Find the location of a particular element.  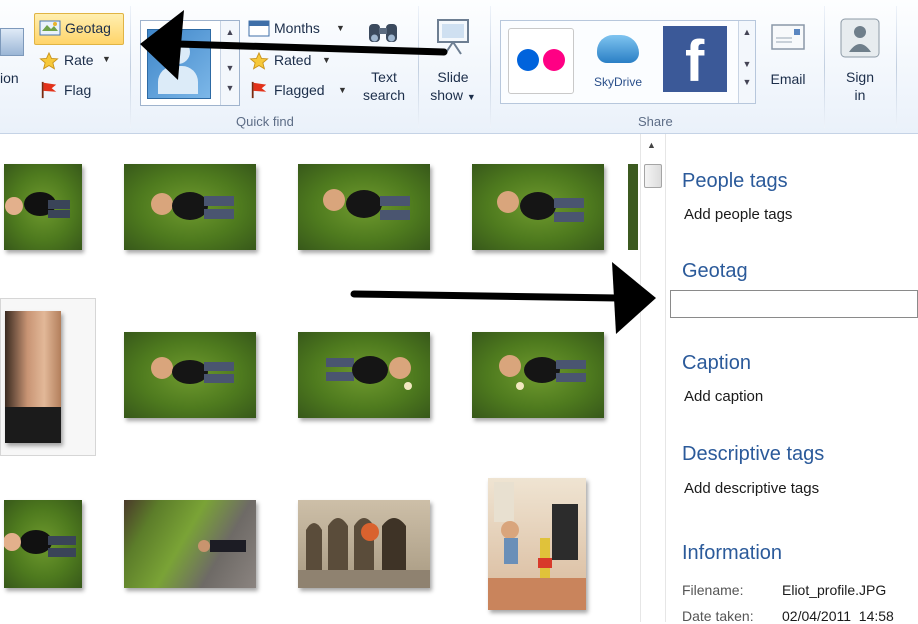

slideshow-dropdown-icon: ▼ is located at coordinates (471, 97).